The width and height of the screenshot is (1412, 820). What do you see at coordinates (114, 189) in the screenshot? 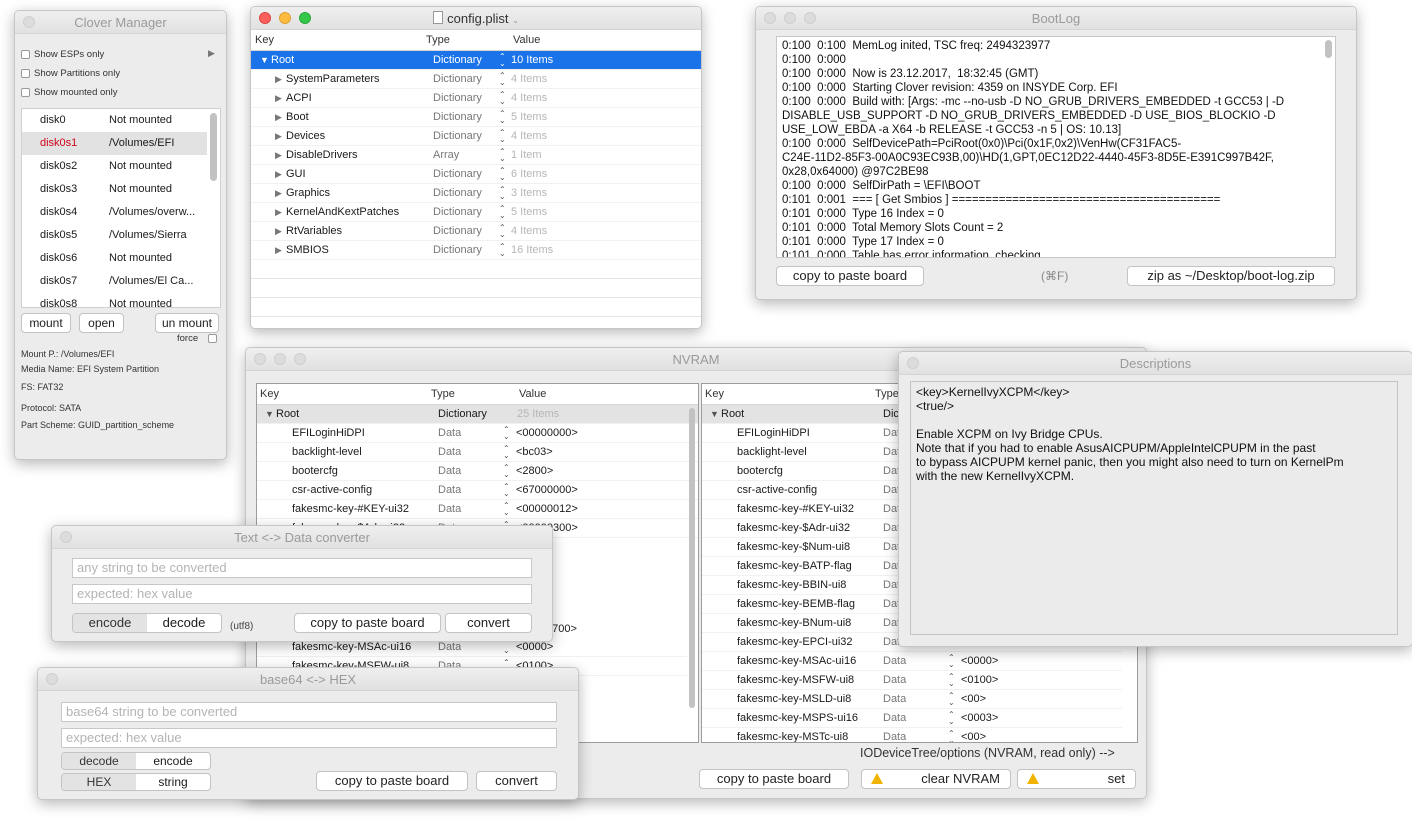
I see `disk-row: disk0s3 Not mounted` at bounding box center [114, 189].